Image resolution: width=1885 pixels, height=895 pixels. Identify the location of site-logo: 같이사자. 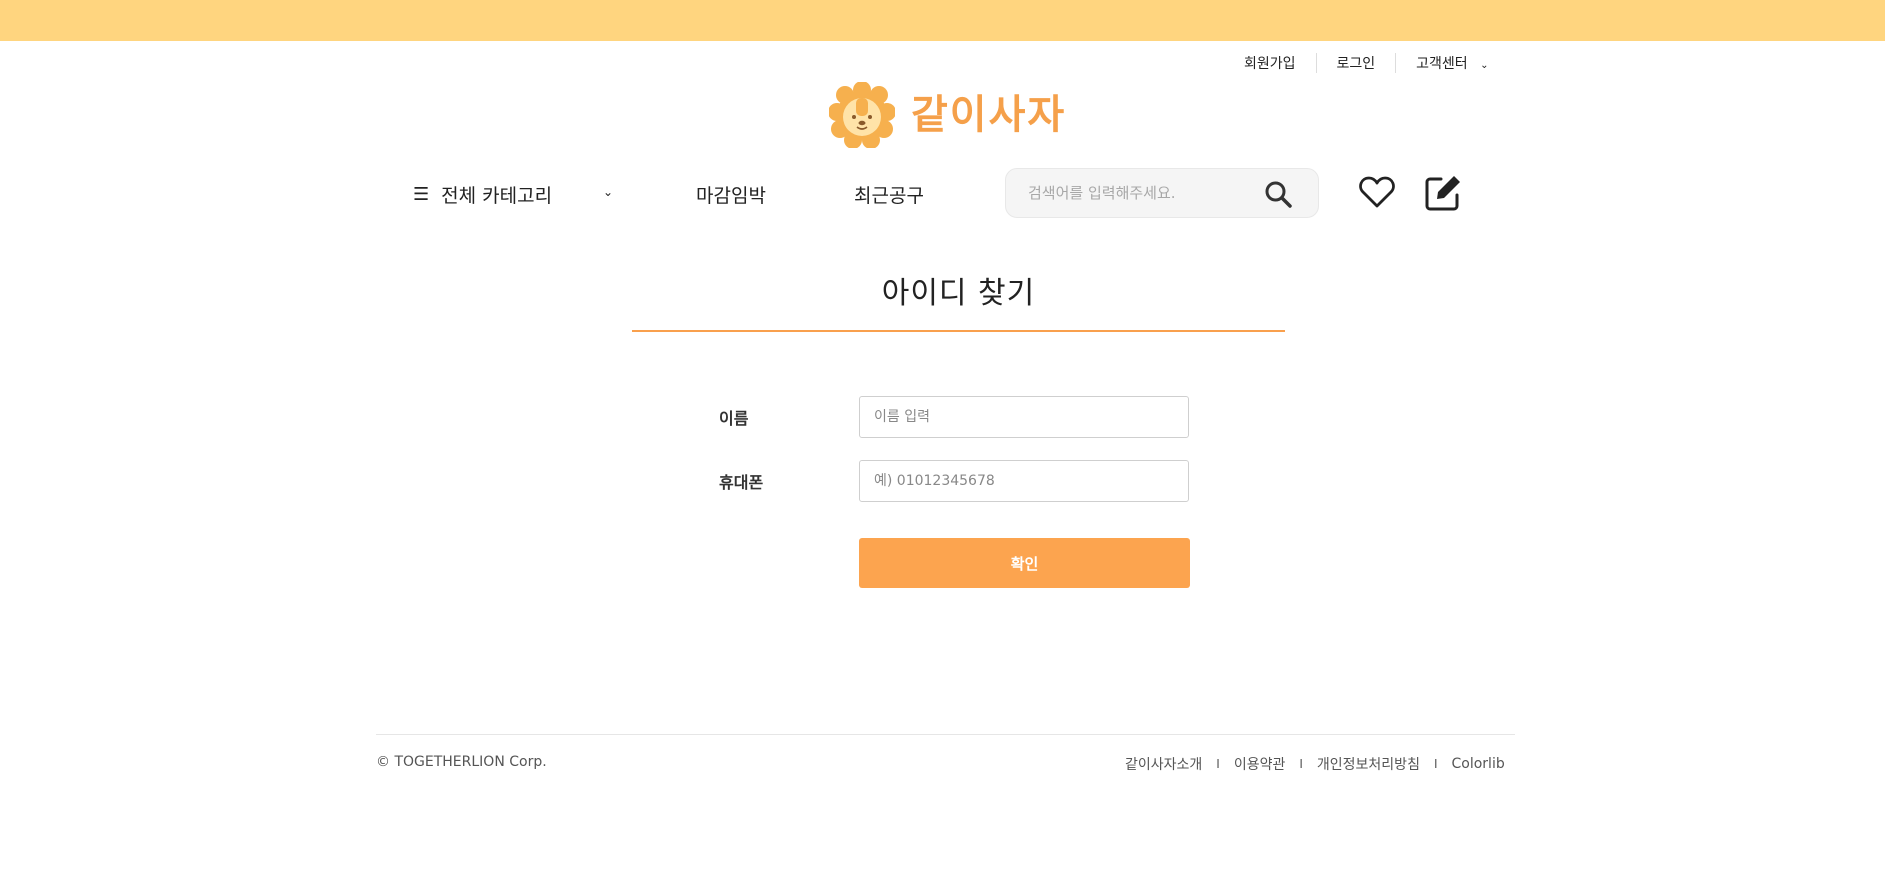
(947, 115).